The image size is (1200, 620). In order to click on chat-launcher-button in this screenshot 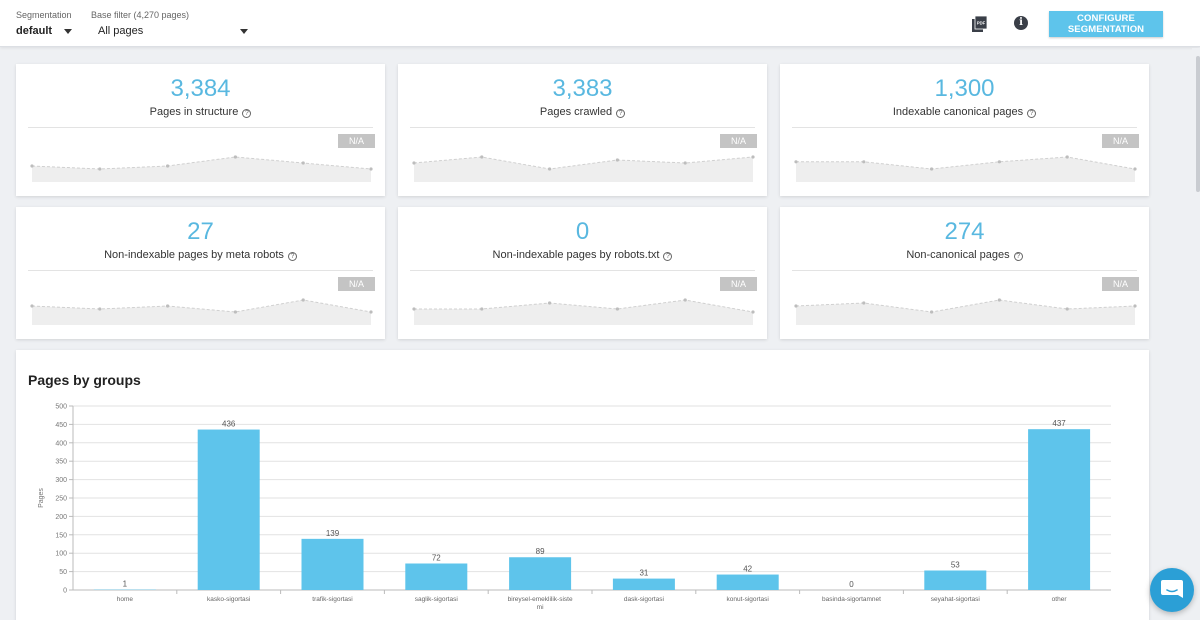, I will do `click(1172, 590)`.